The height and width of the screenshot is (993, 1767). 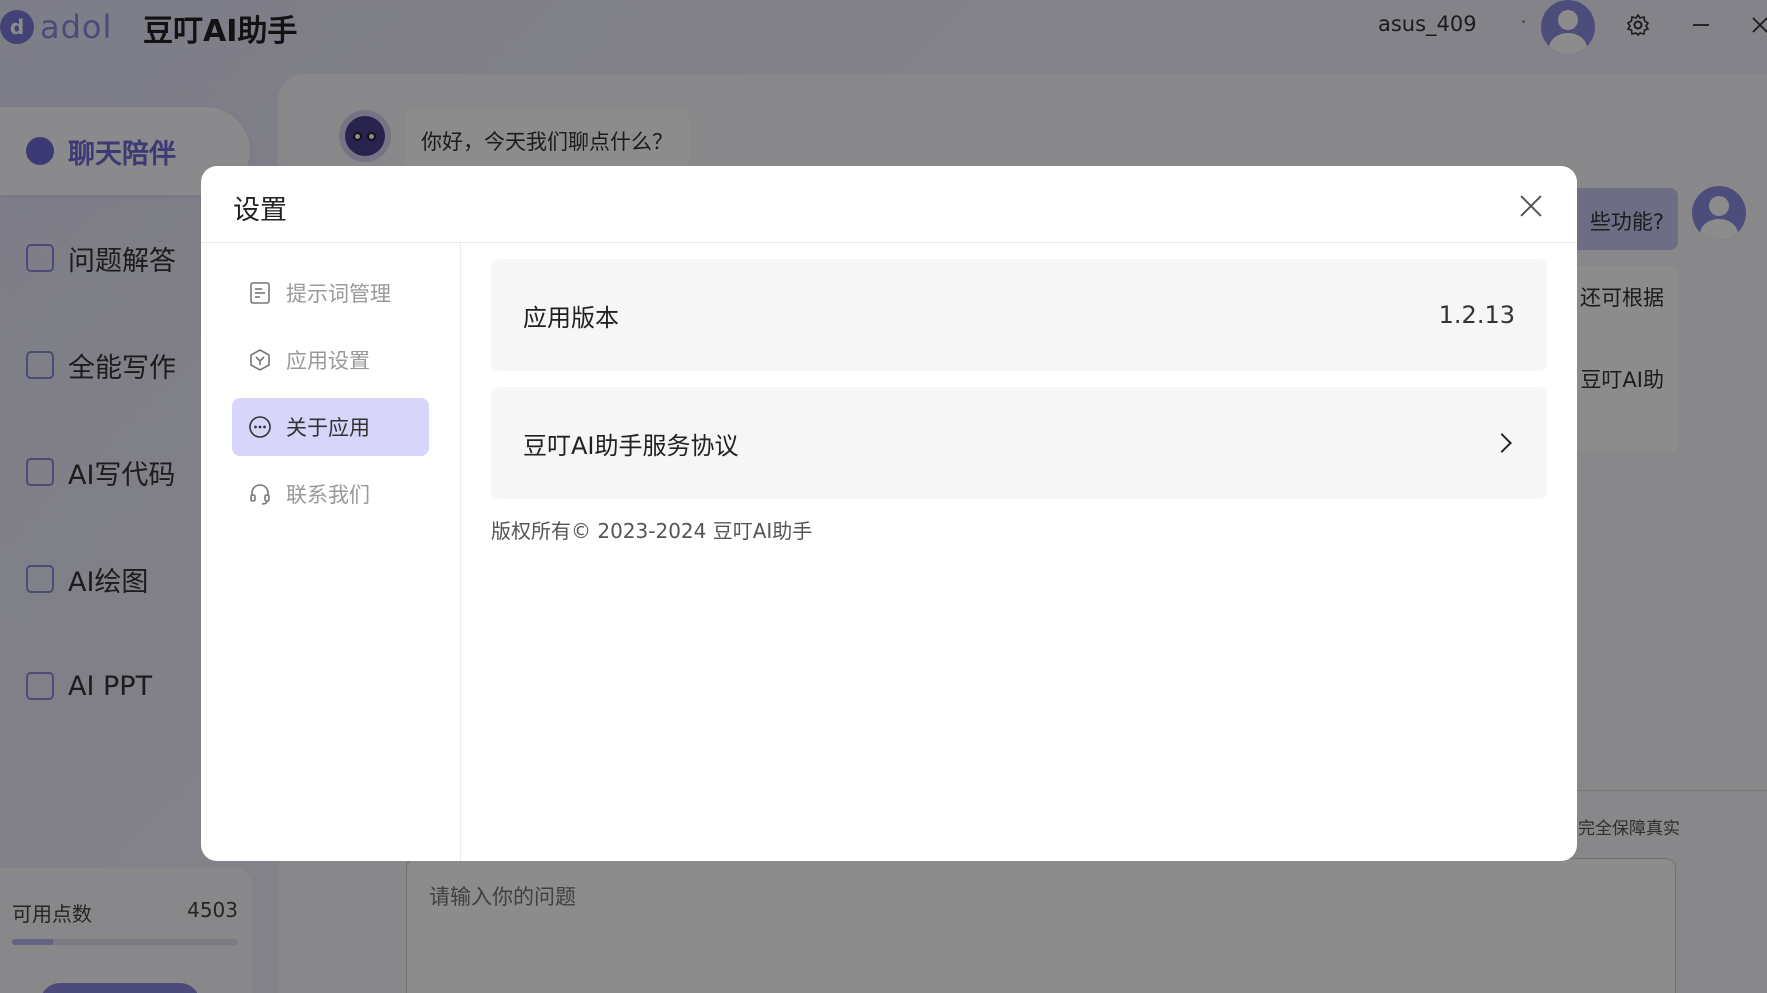 I want to click on settings-menu-prompts: 提示词管理, so click(x=330, y=293).